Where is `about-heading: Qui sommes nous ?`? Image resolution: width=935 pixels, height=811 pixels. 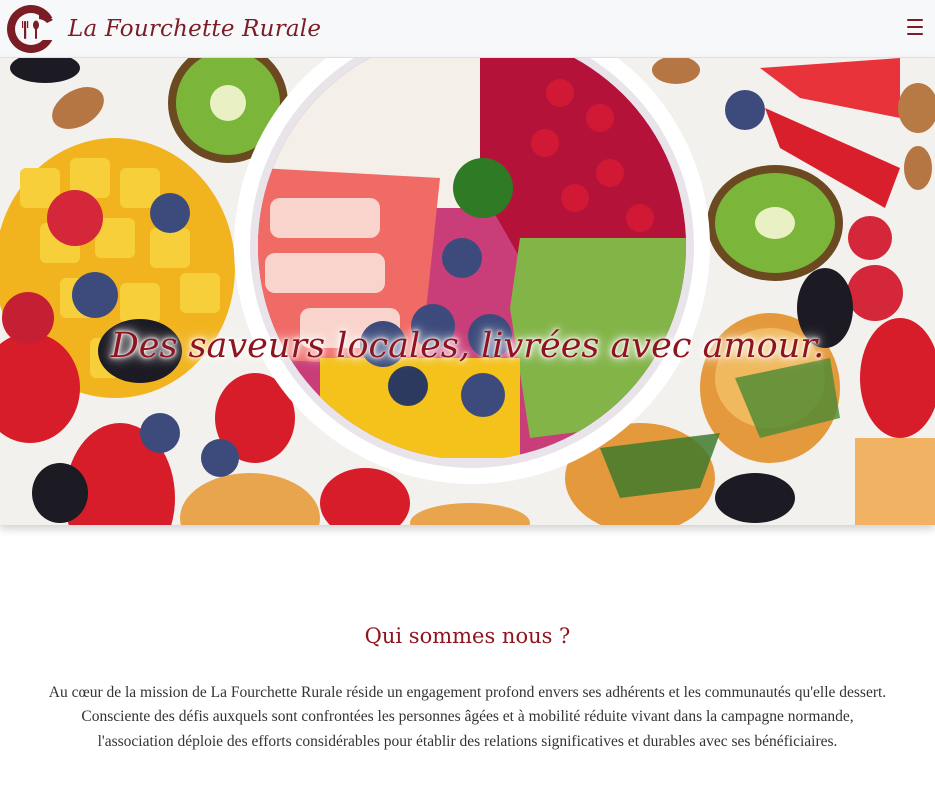
about-heading: Qui sommes nous ? is located at coordinates (467, 636).